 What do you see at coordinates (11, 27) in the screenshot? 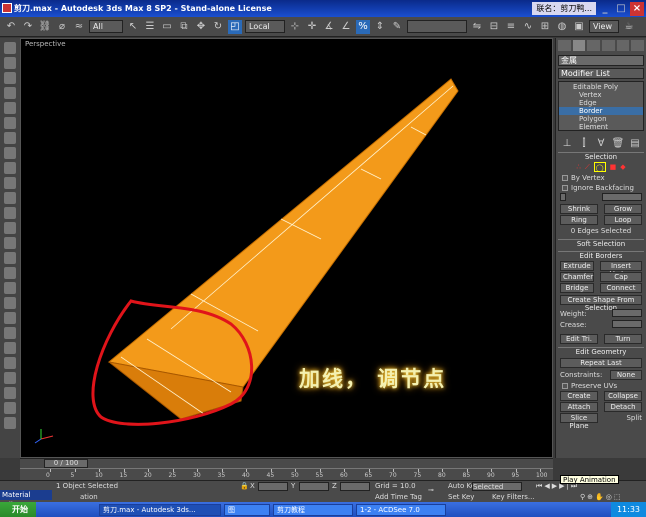
I see `undo-icon: ↶` at bounding box center [11, 27].